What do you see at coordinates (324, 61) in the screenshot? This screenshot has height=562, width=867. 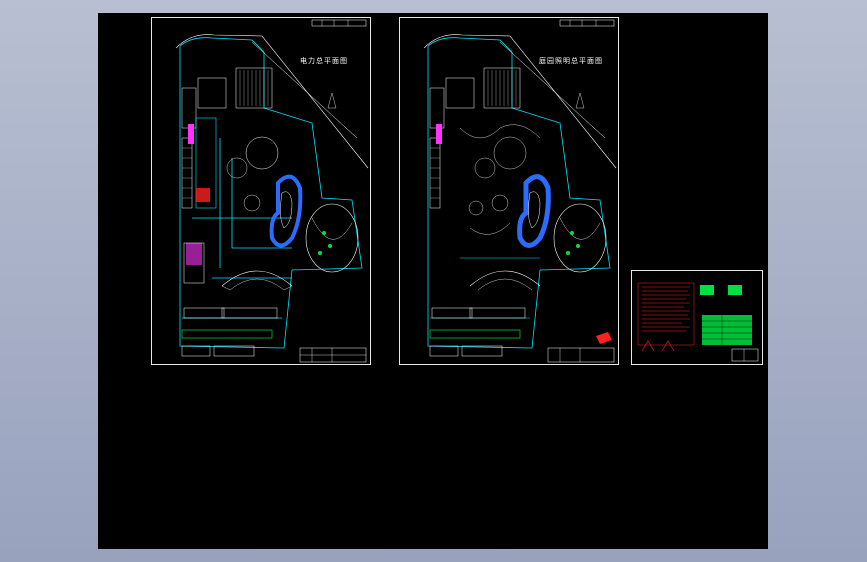 I see `sheet-title: 电力总平面图` at bounding box center [324, 61].